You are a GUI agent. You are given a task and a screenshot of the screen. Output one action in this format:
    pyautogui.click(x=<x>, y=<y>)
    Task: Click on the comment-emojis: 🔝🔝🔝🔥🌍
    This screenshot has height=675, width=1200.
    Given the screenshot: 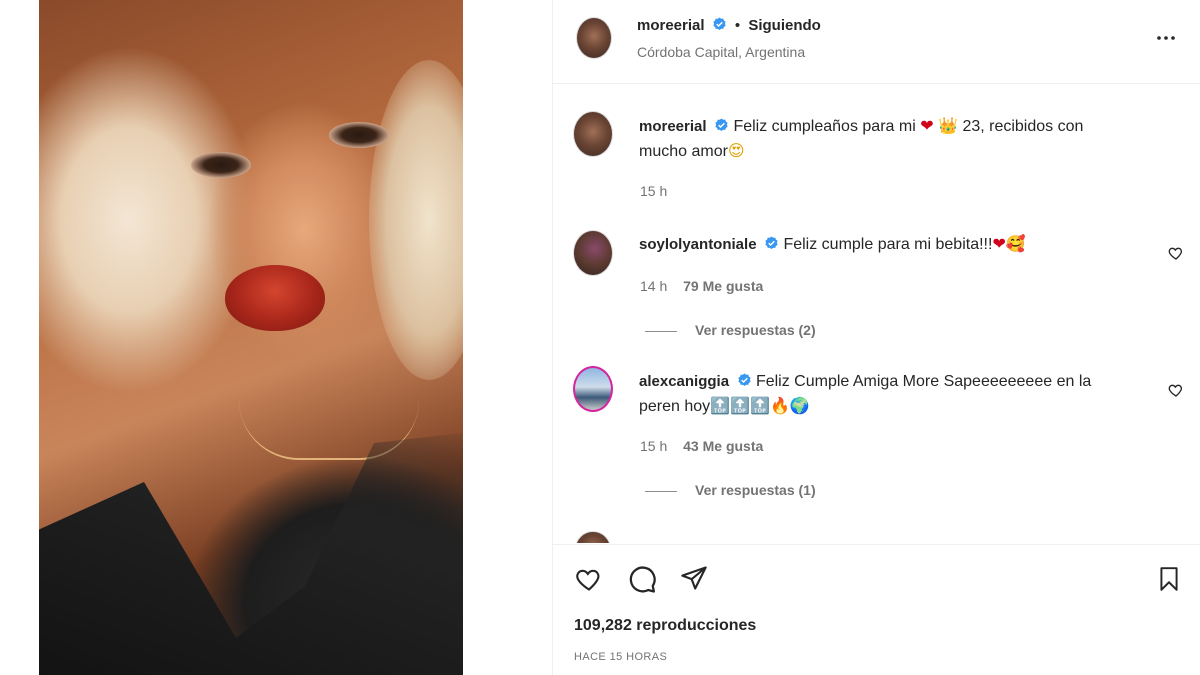 What is the action you would take?
    pyautogui.click(x=760, y=405)
    